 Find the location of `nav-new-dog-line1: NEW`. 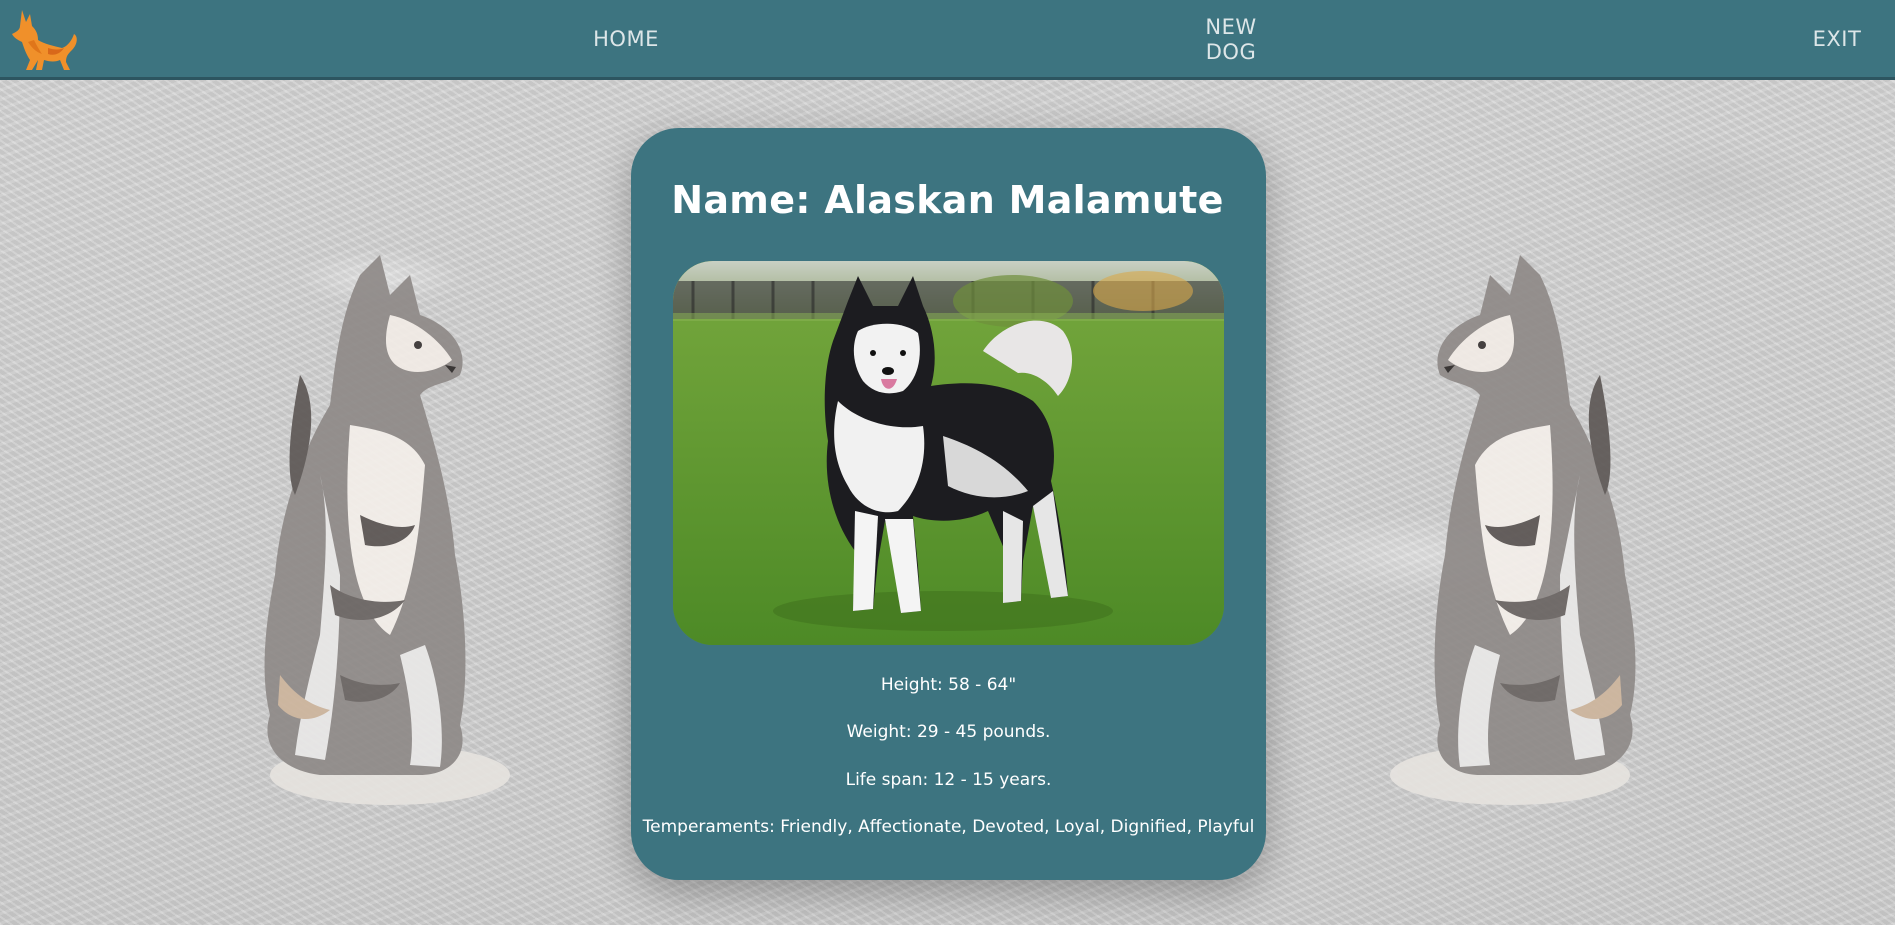

nav-new-dog-line1: NEW is located at coordinates (1231, 27).